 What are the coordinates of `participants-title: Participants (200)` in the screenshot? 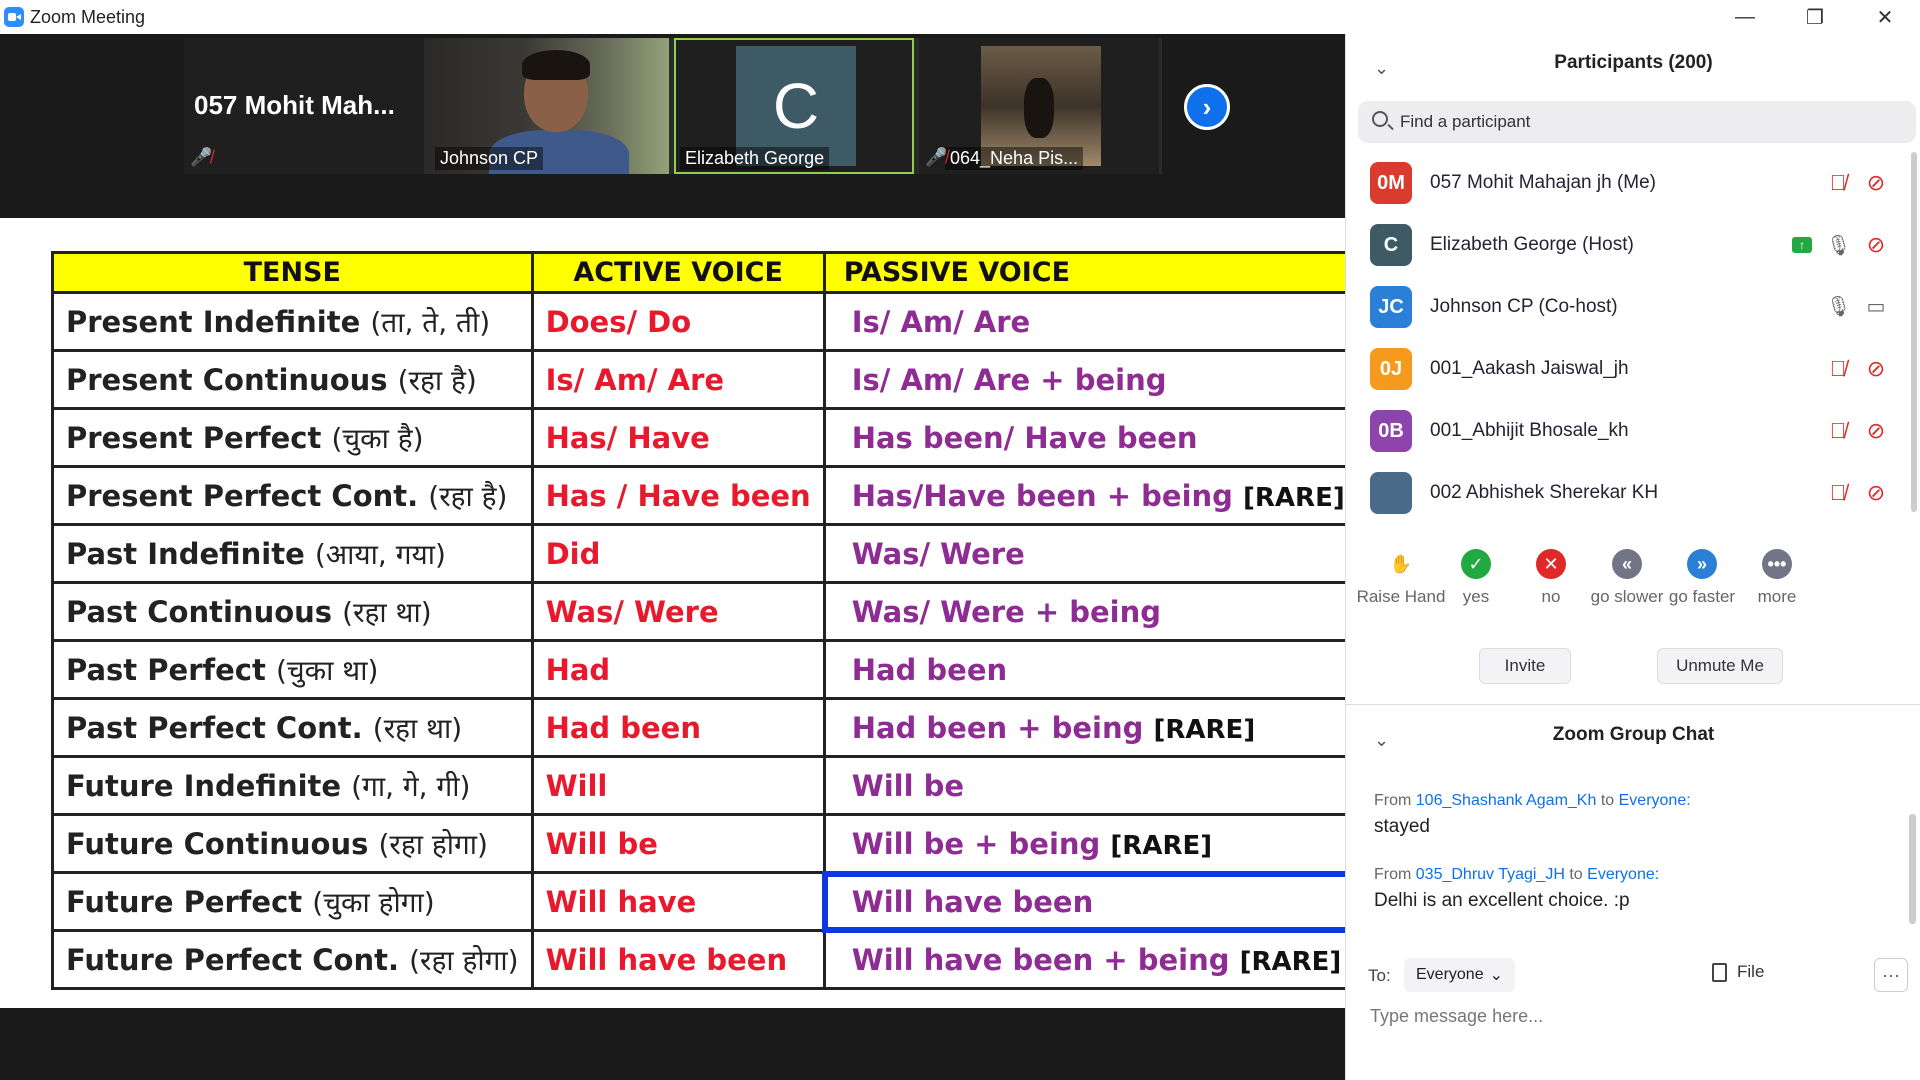 It's located at (1633, 62).